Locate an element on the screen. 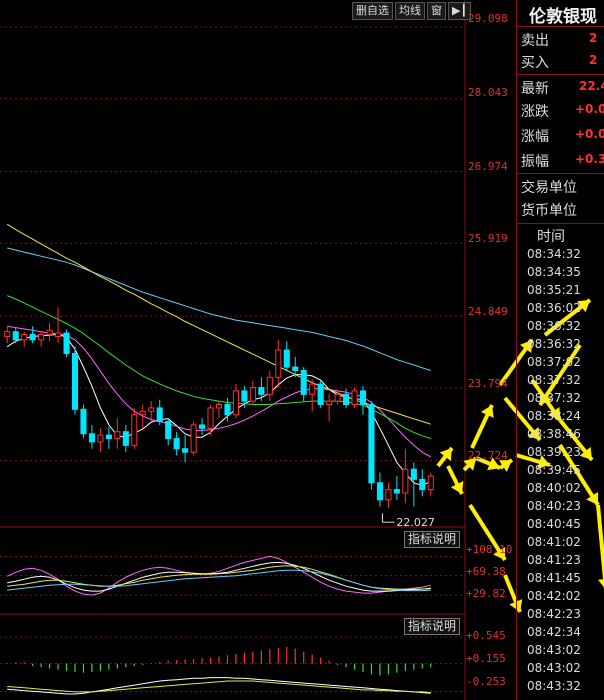  trade-time: 08:41:02 is located at coordinates (554, 542).